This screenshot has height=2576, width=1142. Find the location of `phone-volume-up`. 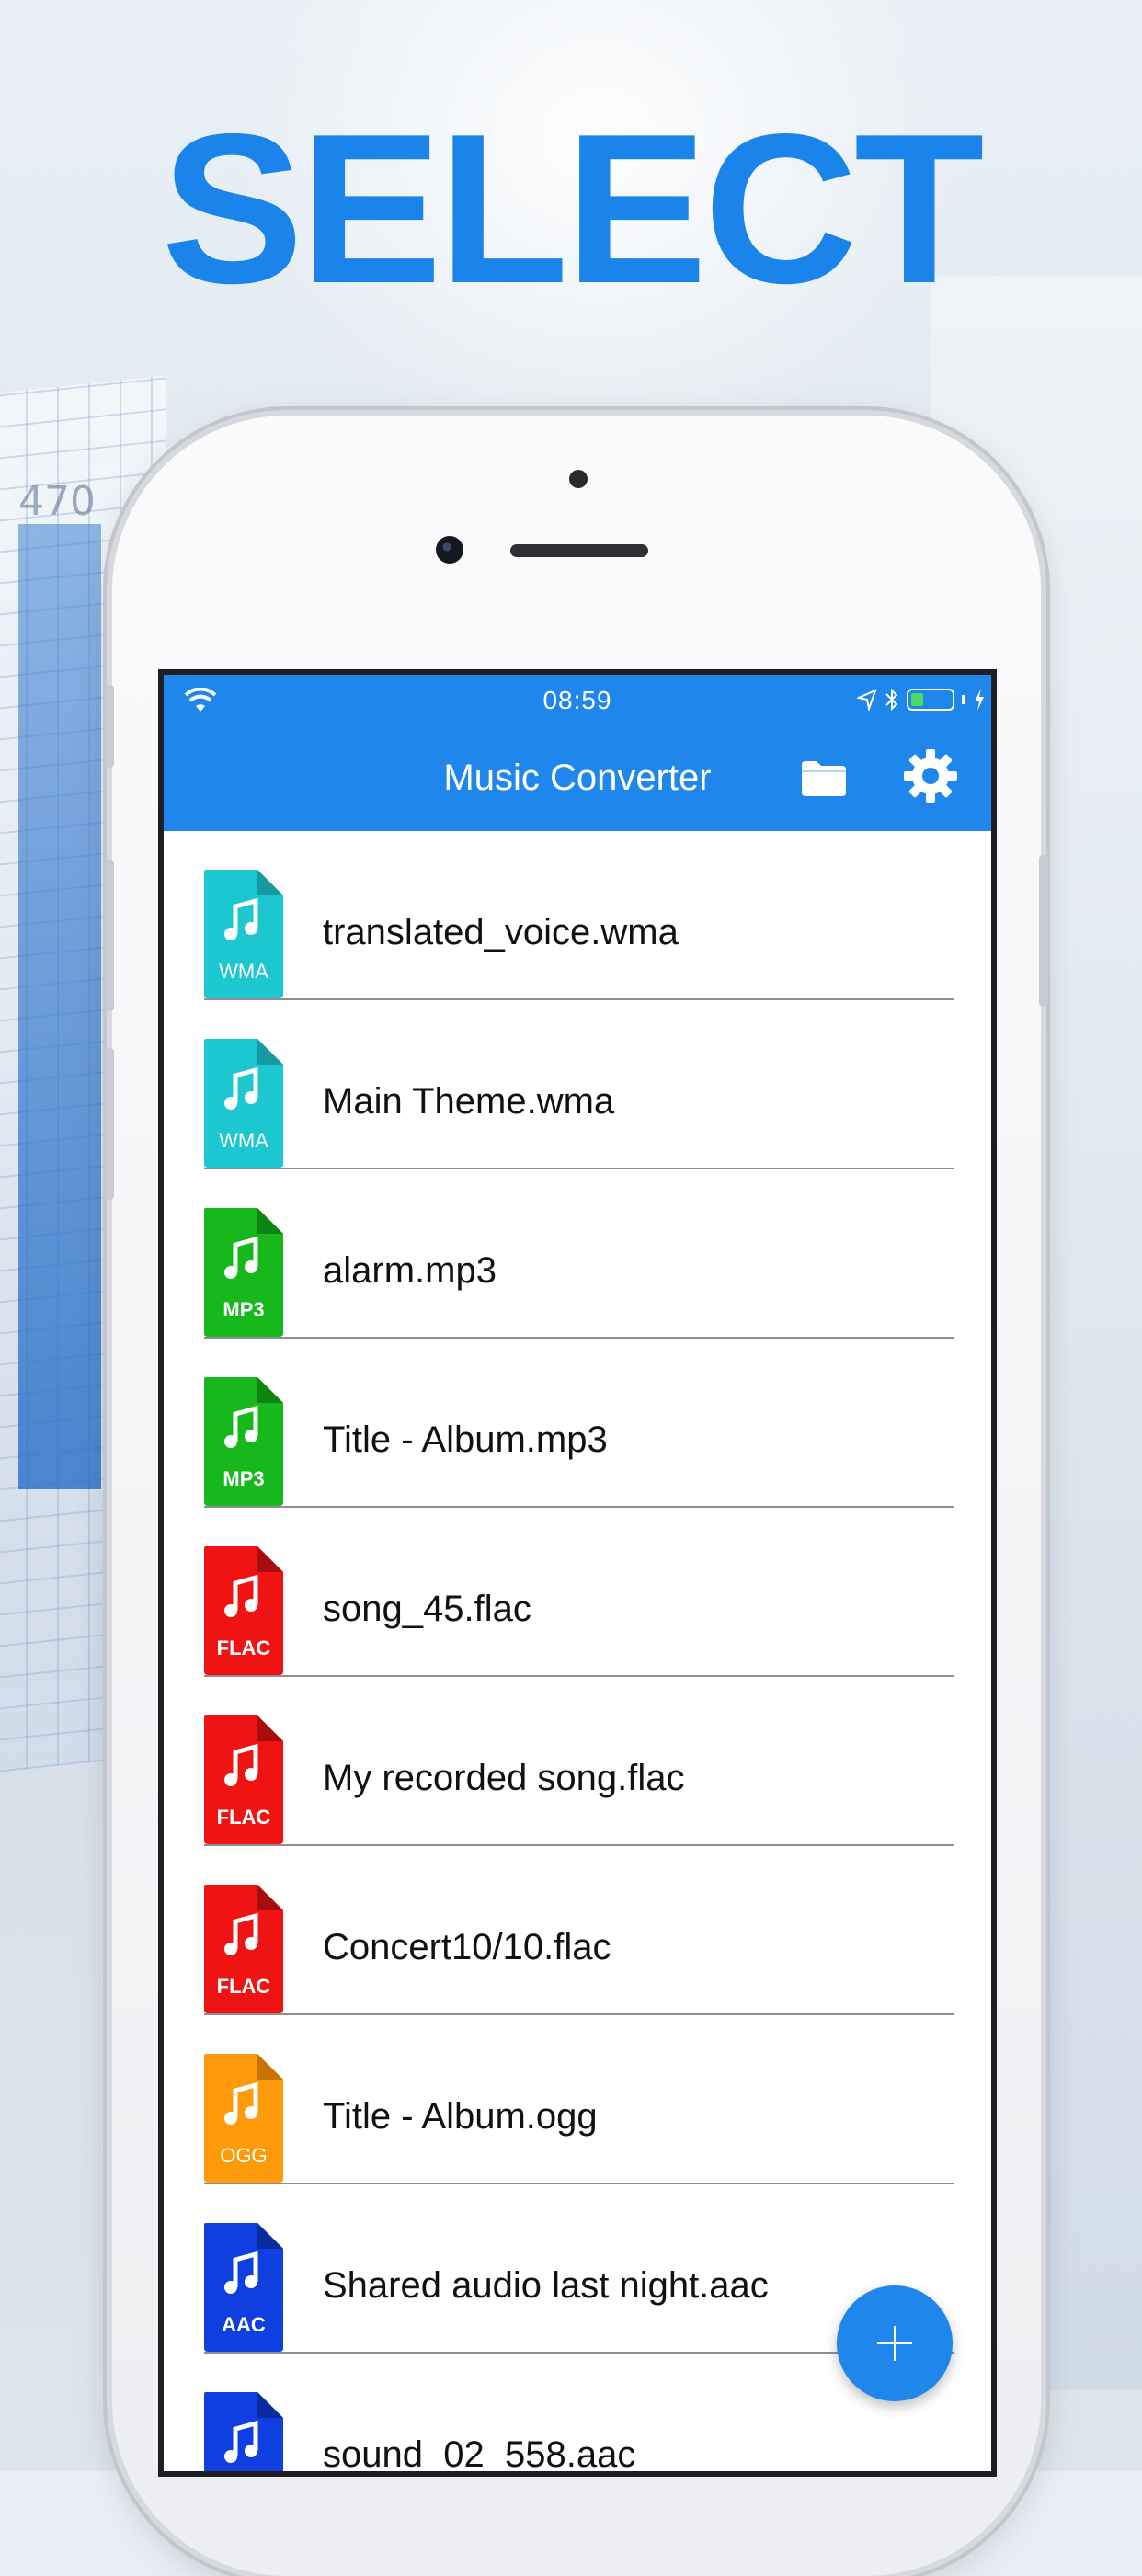

phone-volume-up is located at coordinates (109, 935).